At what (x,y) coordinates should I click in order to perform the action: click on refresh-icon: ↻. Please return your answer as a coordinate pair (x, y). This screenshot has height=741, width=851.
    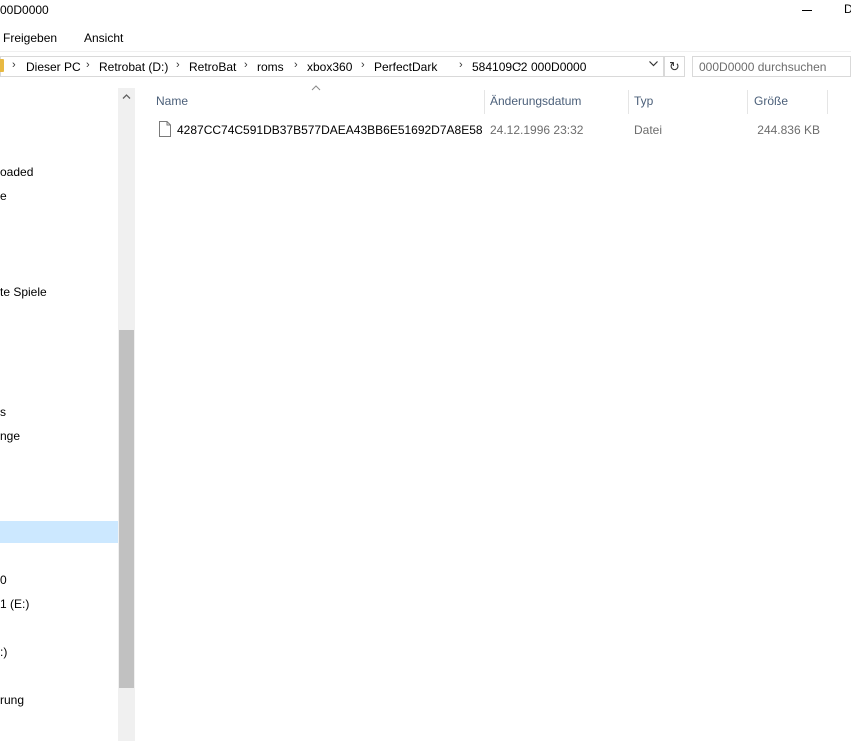
    Looking at the image, I should click on (674, 66).